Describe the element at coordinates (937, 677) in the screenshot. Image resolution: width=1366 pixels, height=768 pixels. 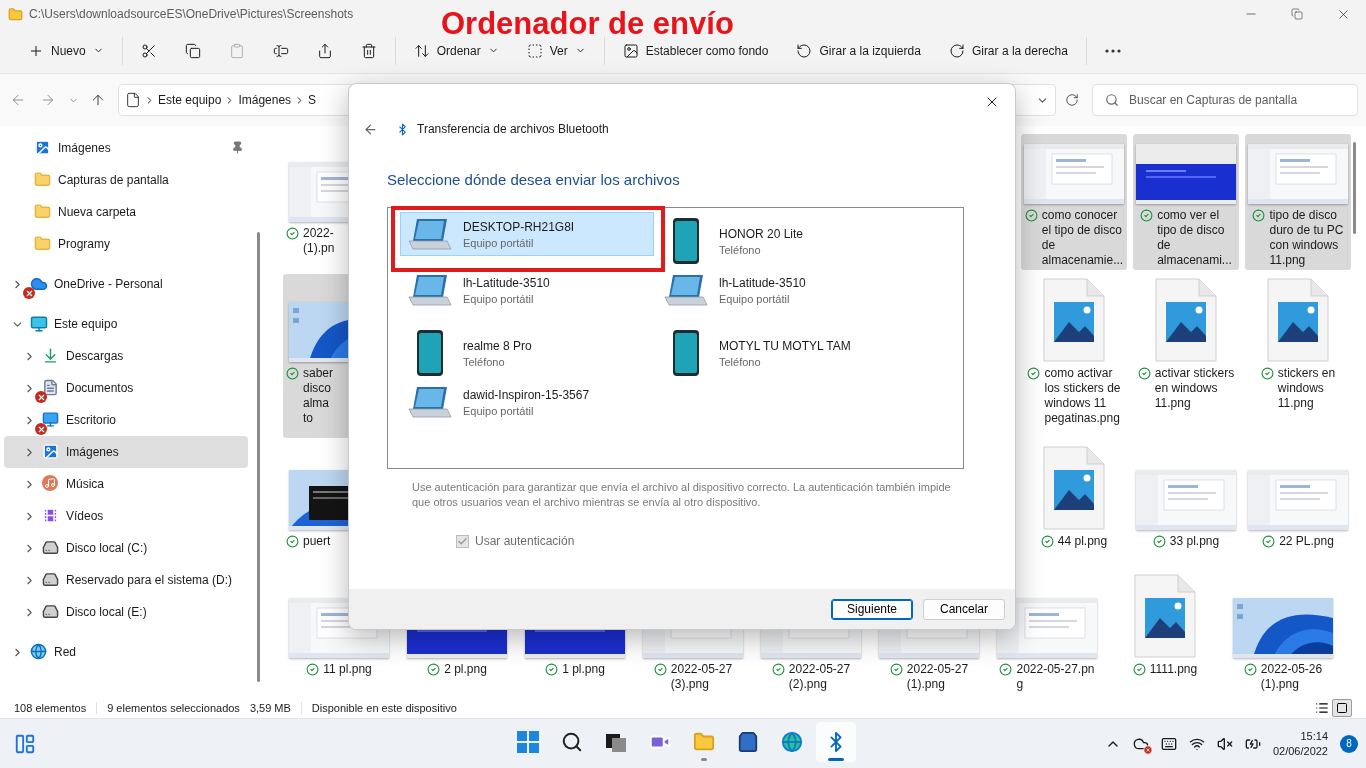
I see `file-name: 2022-05-27 (1).png` at that location.